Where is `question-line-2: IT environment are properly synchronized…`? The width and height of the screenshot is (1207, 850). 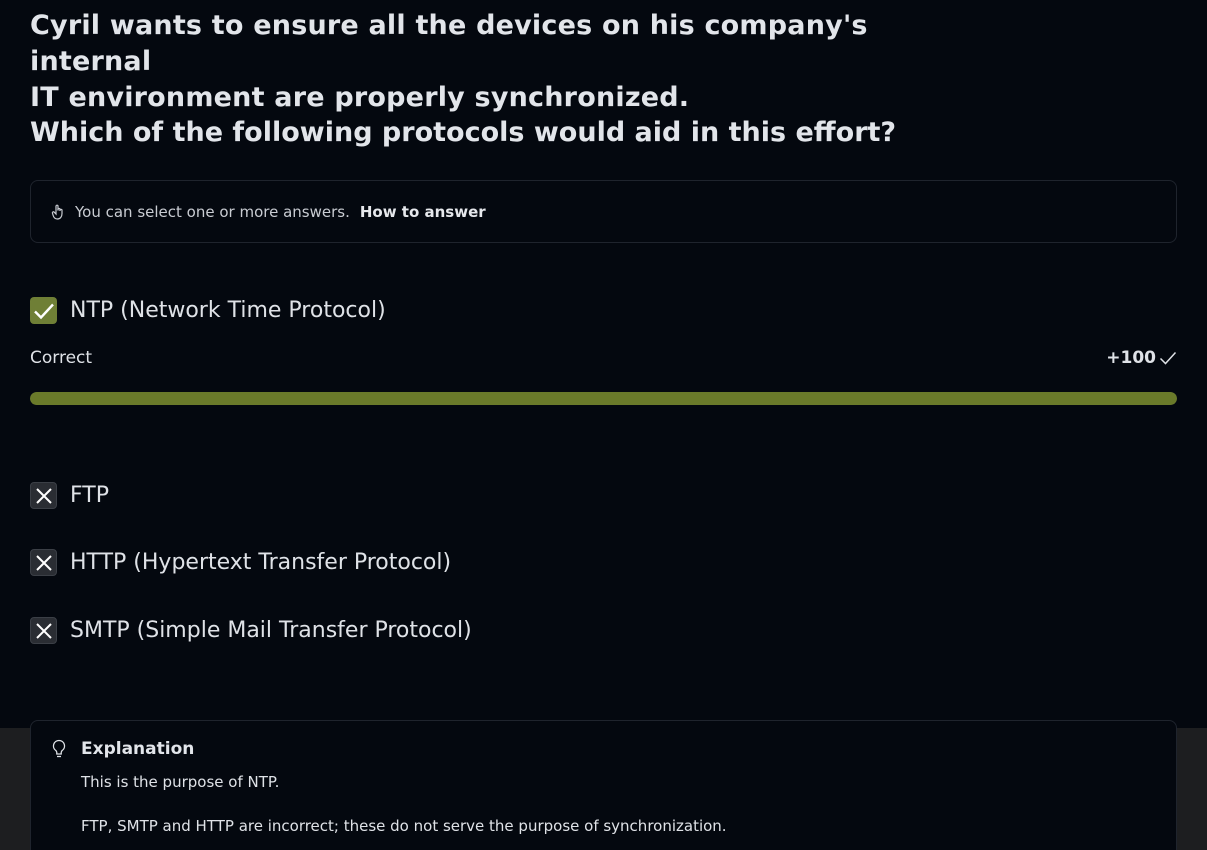 question-line-2: IT environment are properly synchronized… is located at coordinates (360, 97).